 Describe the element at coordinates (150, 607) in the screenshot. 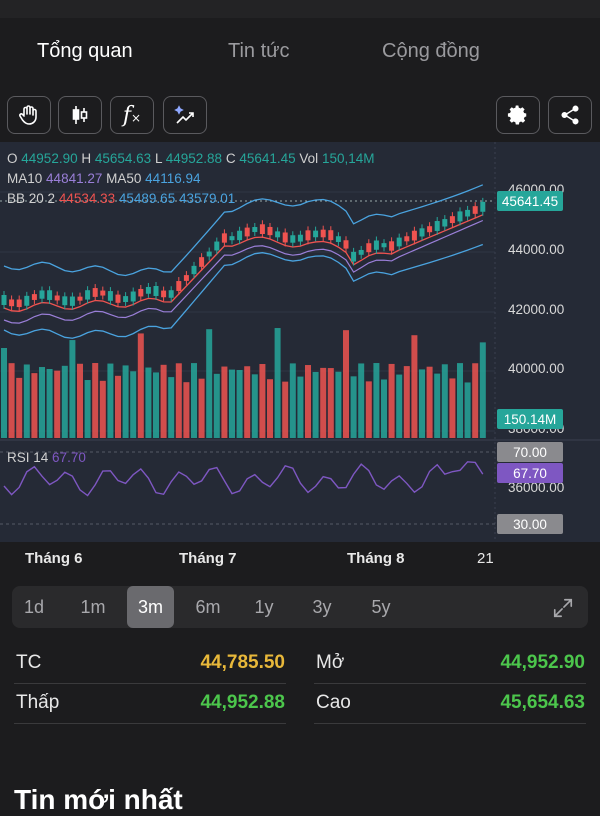

I see `period-3m: 3m` at that location.